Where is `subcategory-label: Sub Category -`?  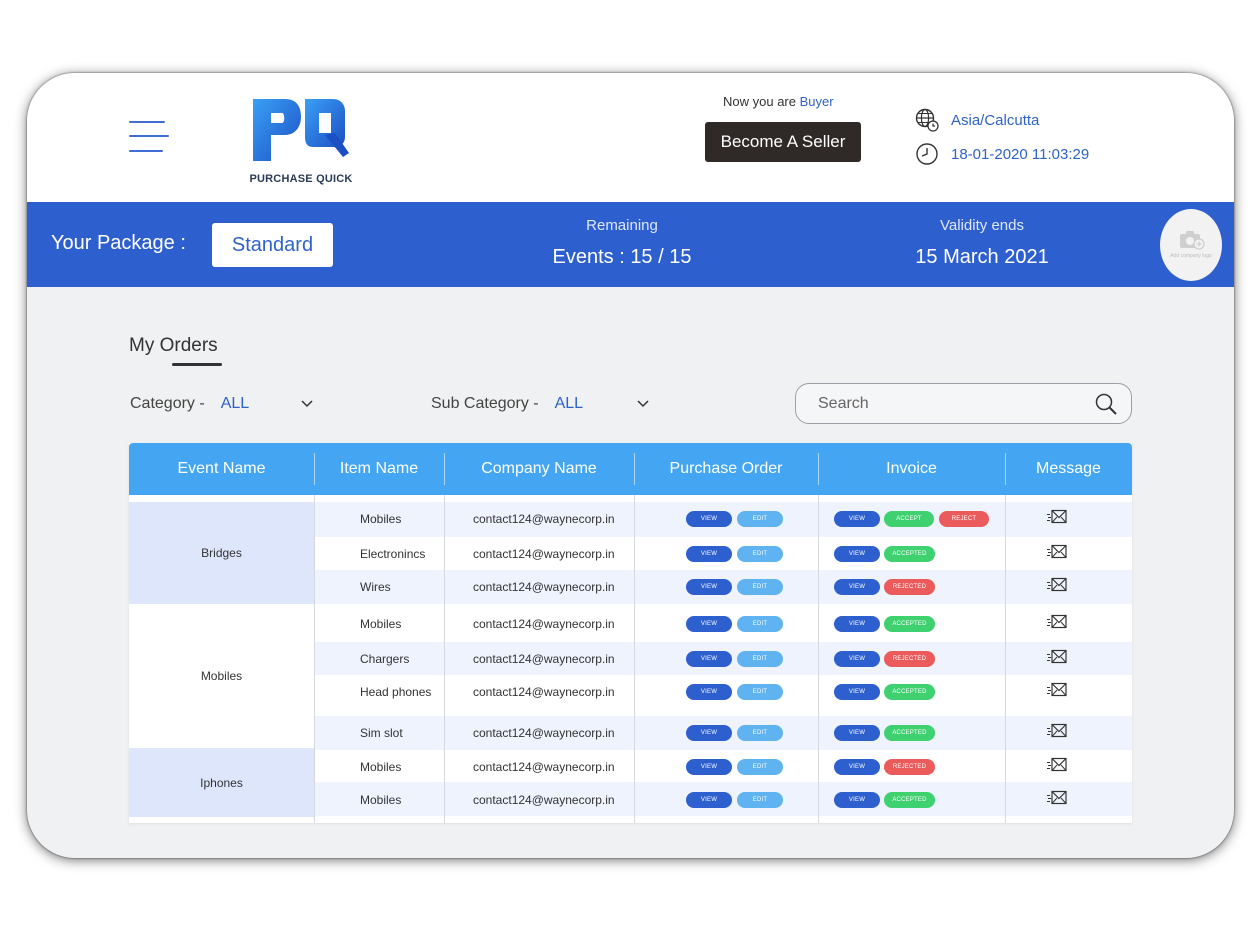 subcategory-label: Sub Category - is located at coordinates (485, 403).